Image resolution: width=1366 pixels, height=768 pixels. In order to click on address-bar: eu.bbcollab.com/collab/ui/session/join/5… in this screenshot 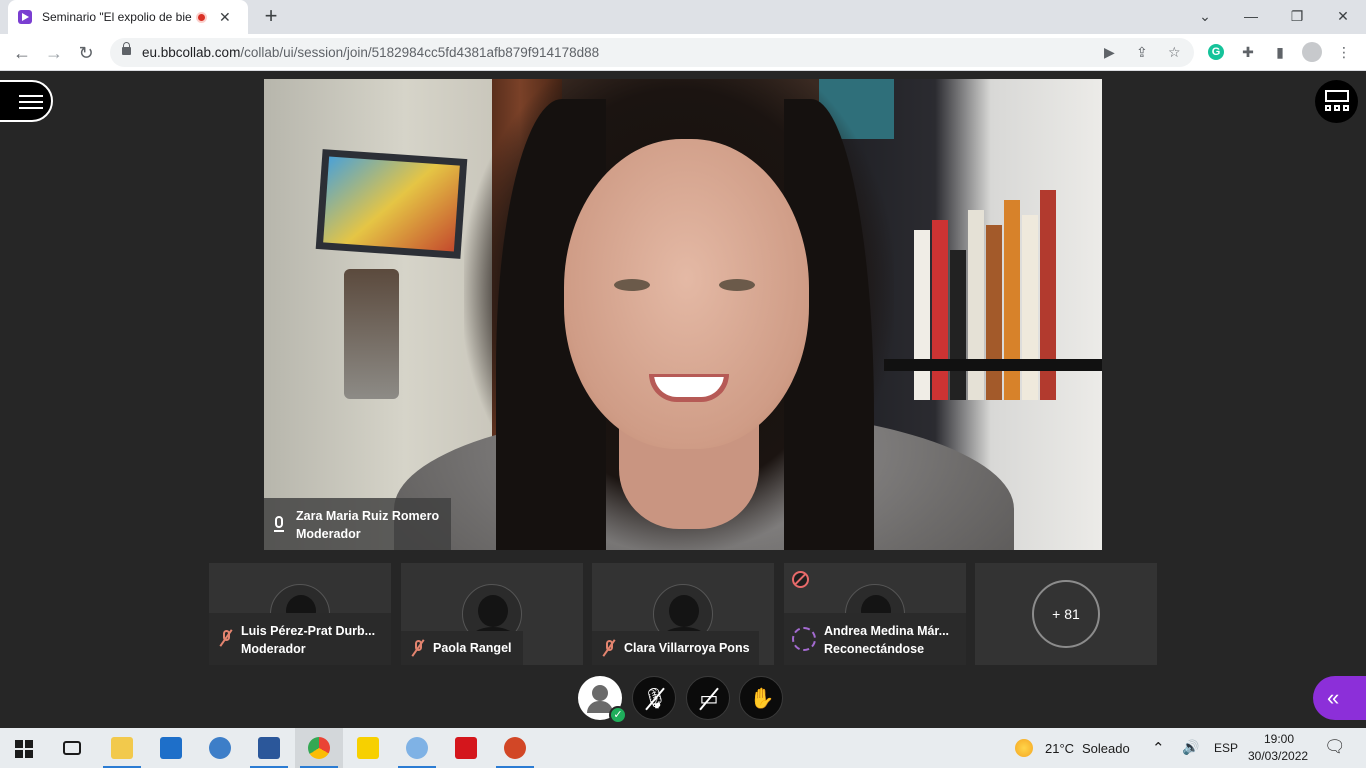, I will do `click(652, 52)`.